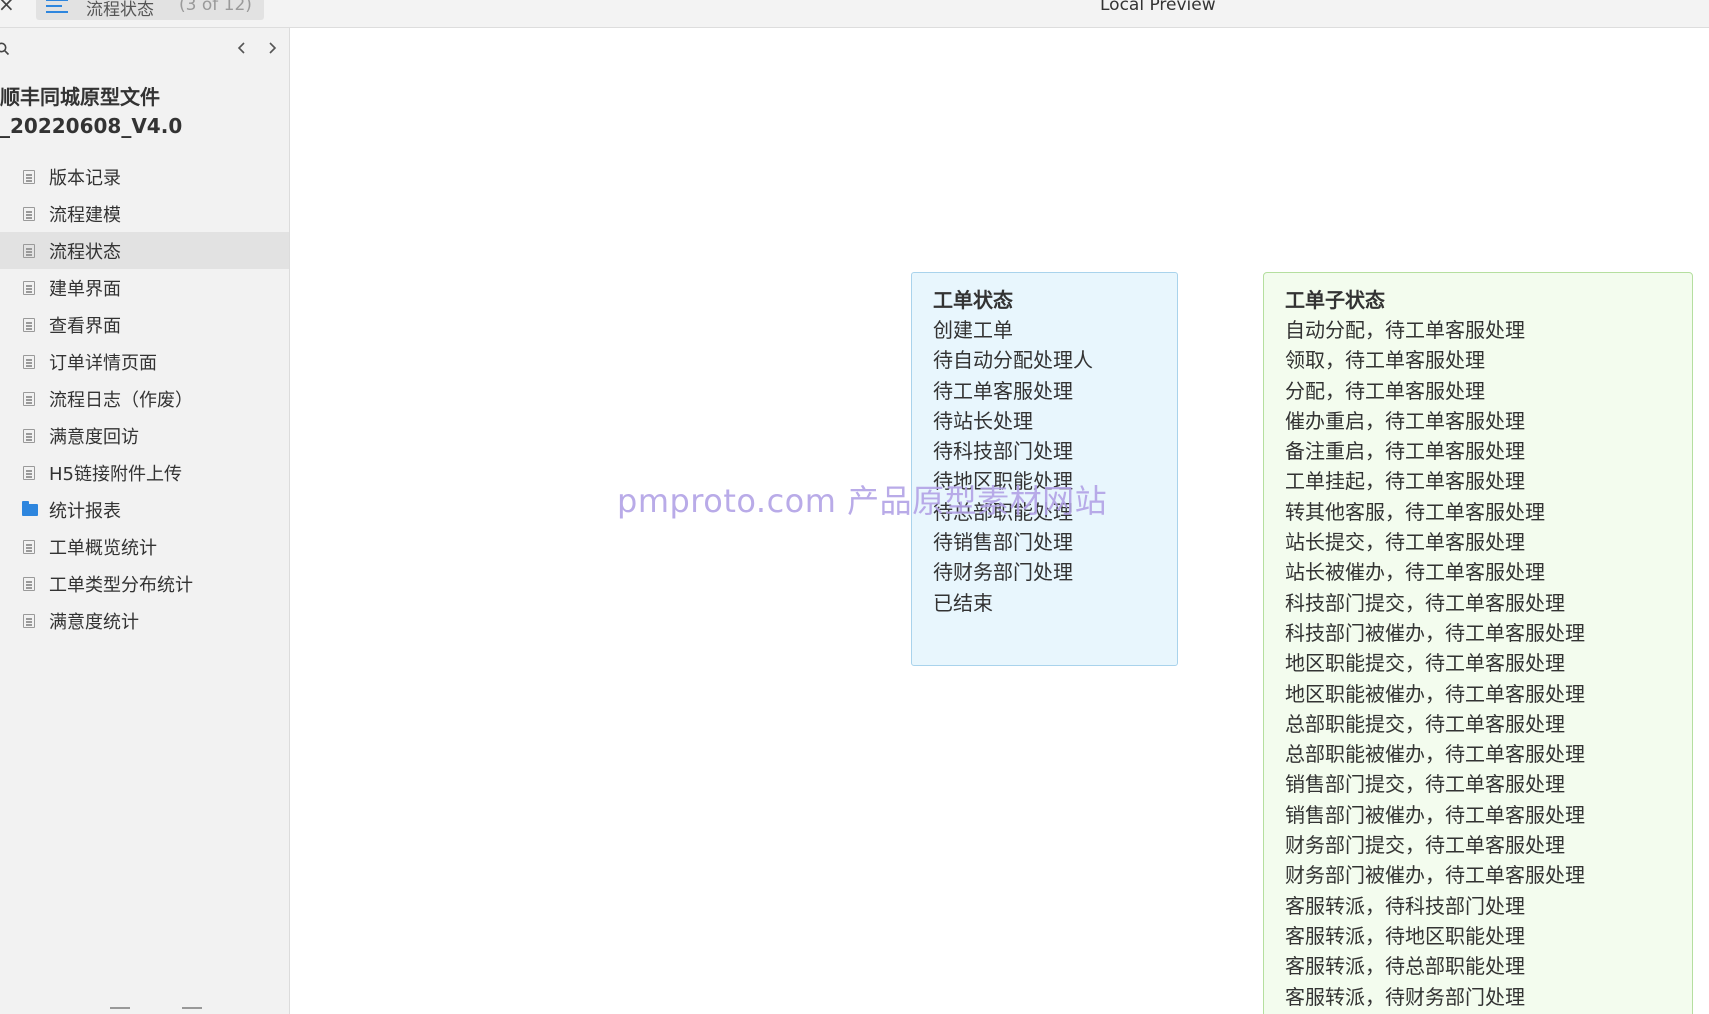  I want to click on sidebar-item: 订单详情页面, so click(144, 361).